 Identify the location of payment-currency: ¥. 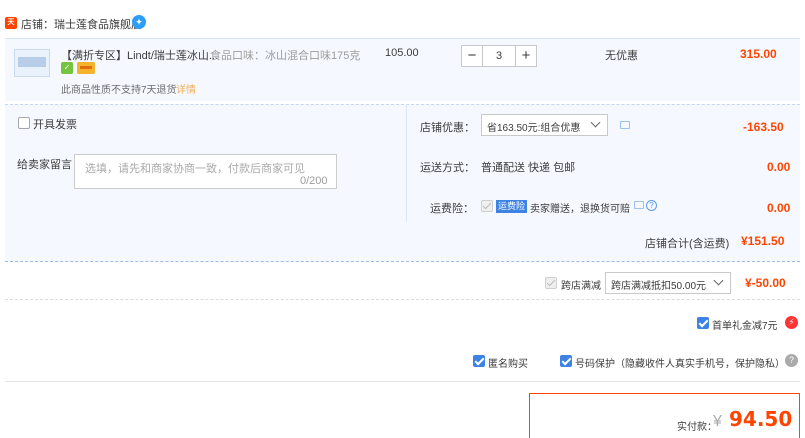
(717, 421).